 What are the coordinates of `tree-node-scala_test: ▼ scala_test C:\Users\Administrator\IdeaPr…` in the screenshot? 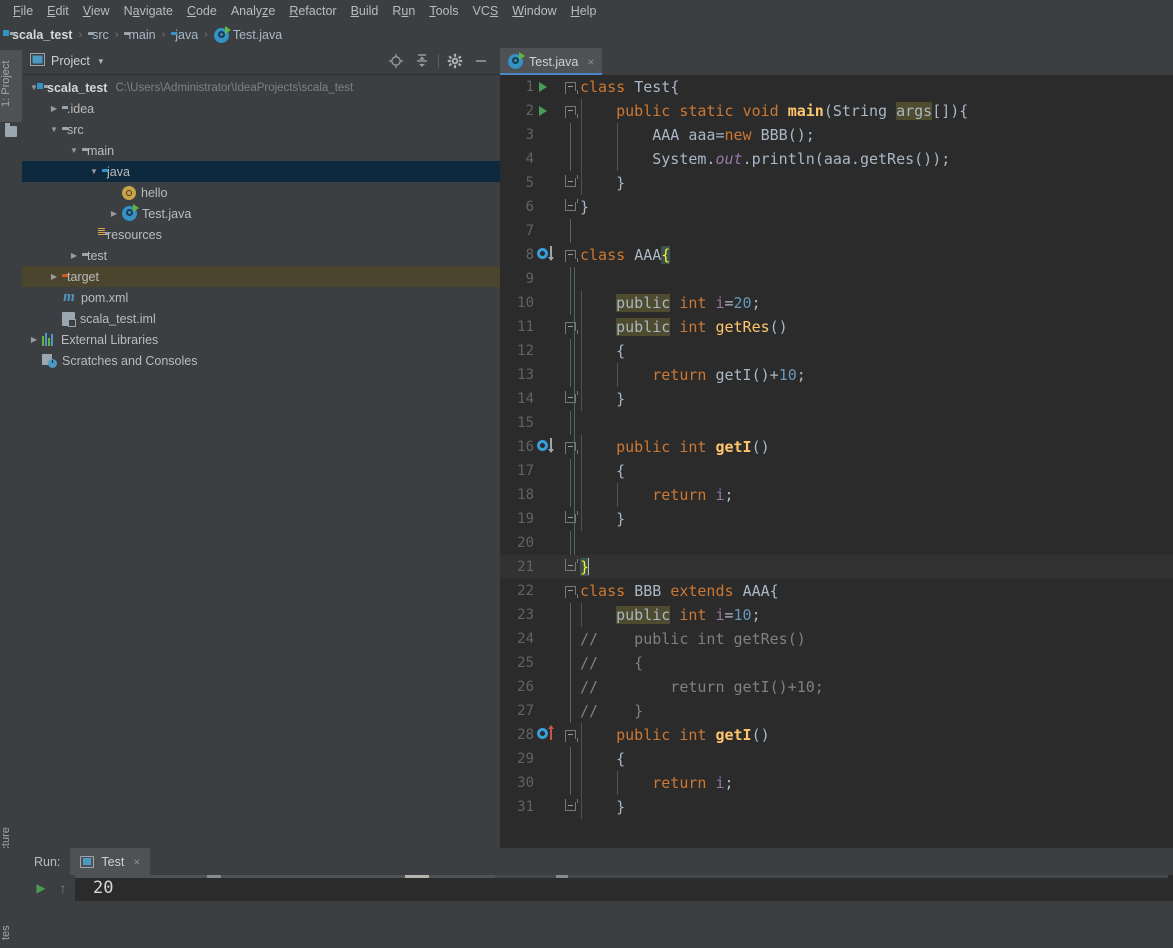 It's located at (261, 87).